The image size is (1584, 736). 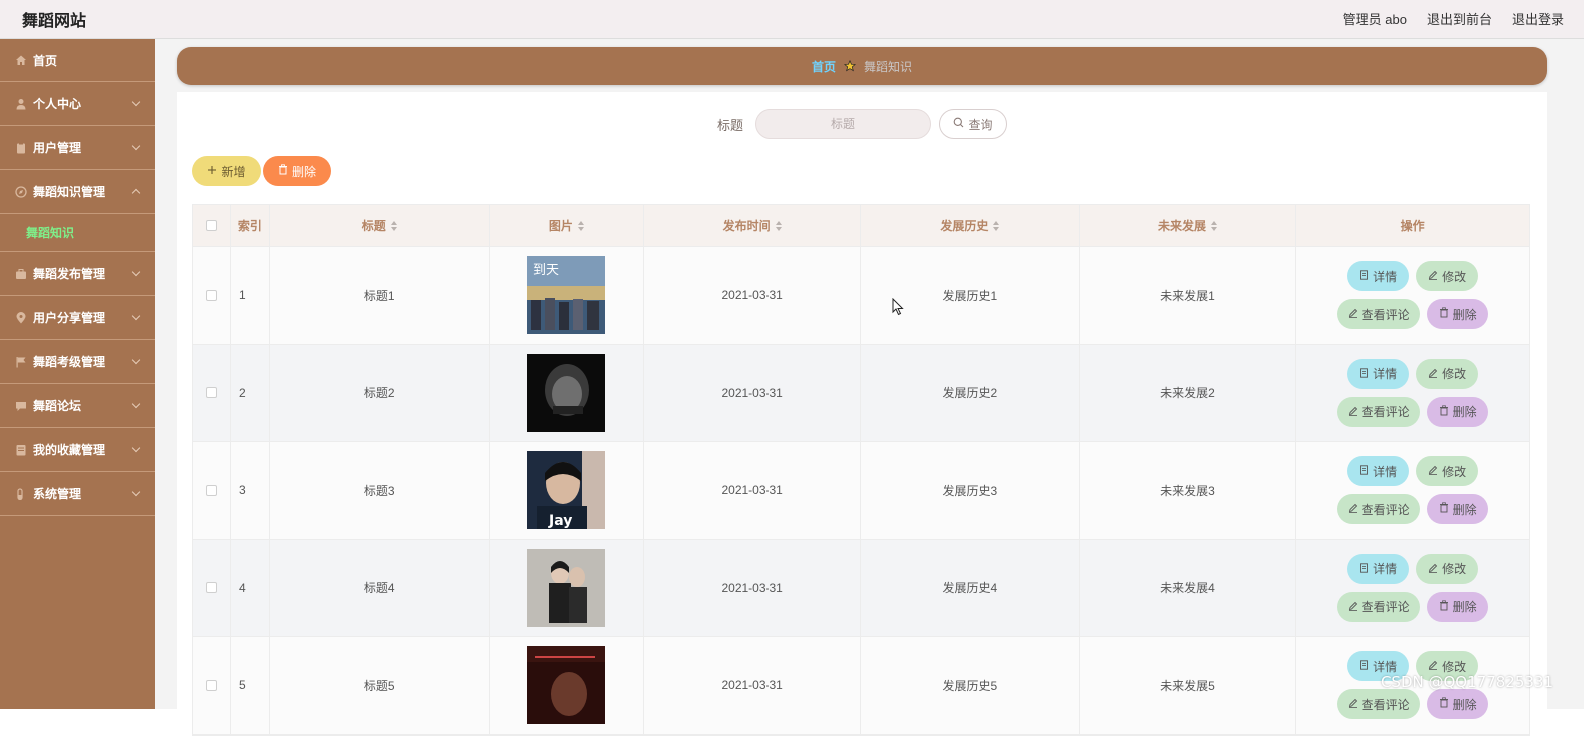 I want to click on title-search-input, so click(x=843, y=124).